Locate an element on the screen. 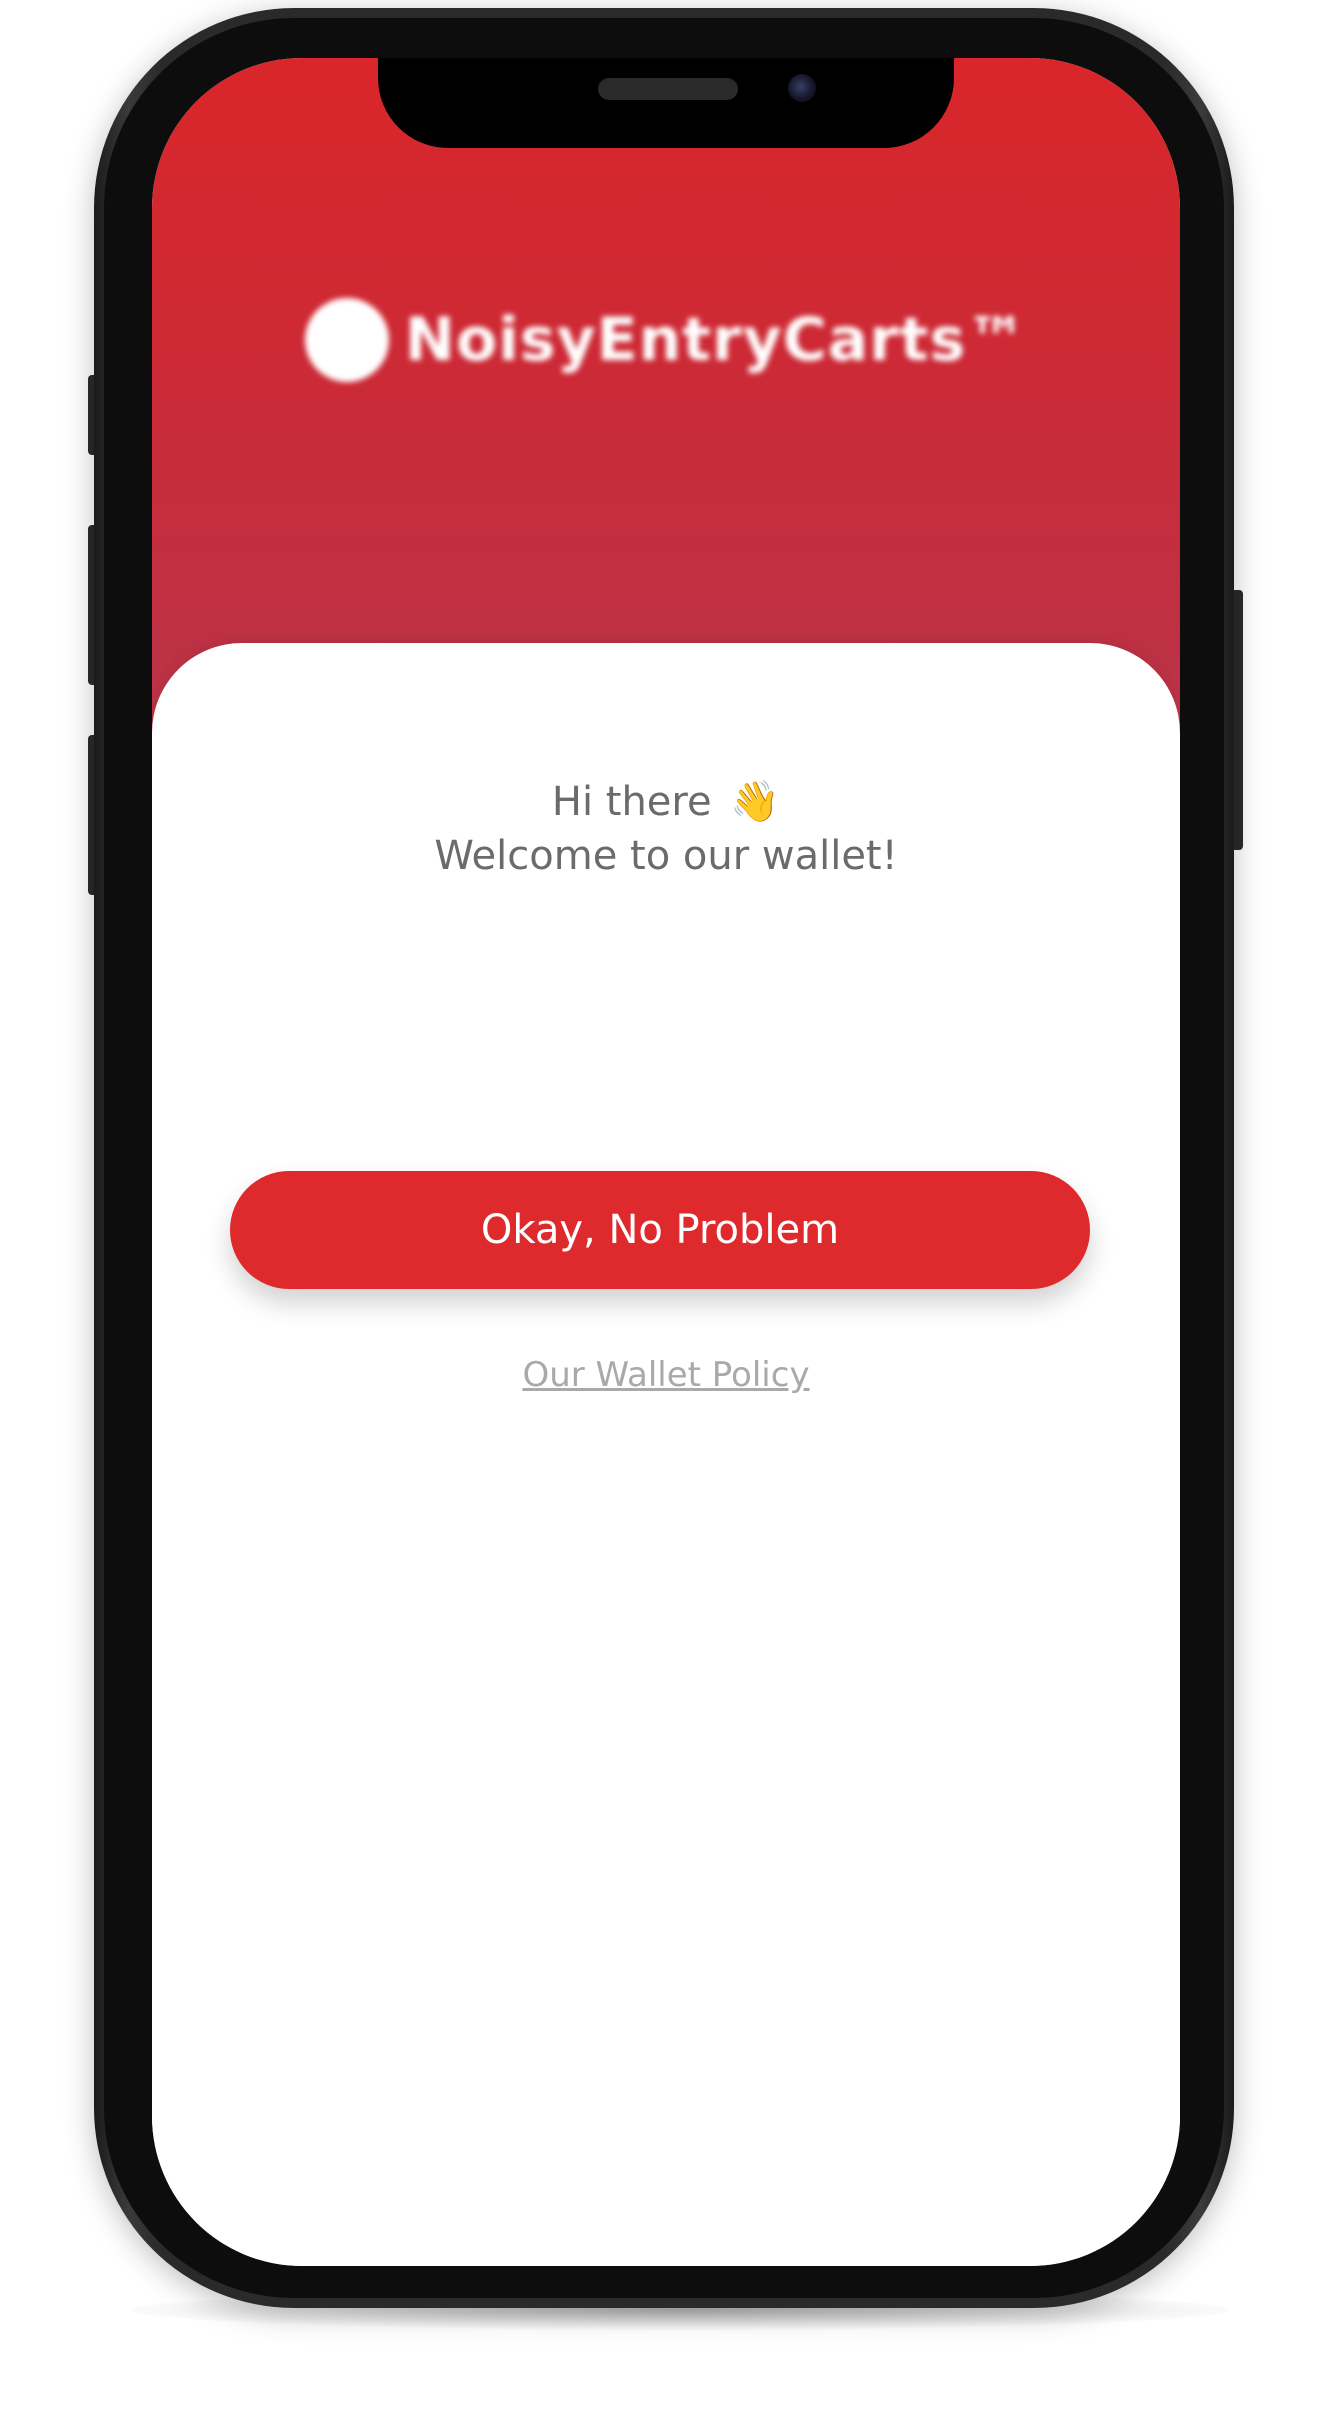 Image resolution: width=1339 pixels, height=2416 pixels. waving-hand-icon: 👋 is located at coordinates (755, 802).